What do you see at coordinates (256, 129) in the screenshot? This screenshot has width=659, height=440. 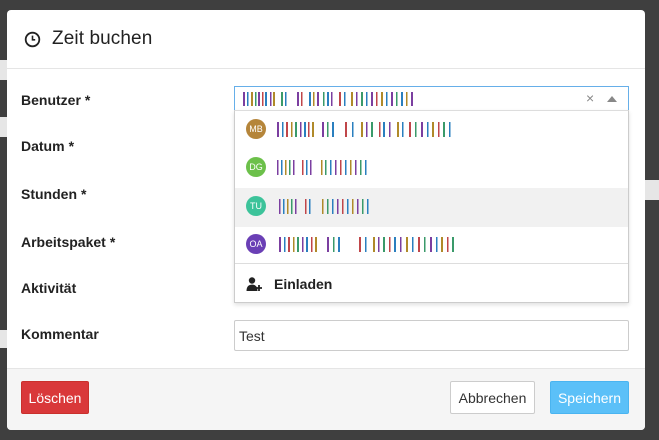 I see `avatar: MB` at bounding box center [256, 129].